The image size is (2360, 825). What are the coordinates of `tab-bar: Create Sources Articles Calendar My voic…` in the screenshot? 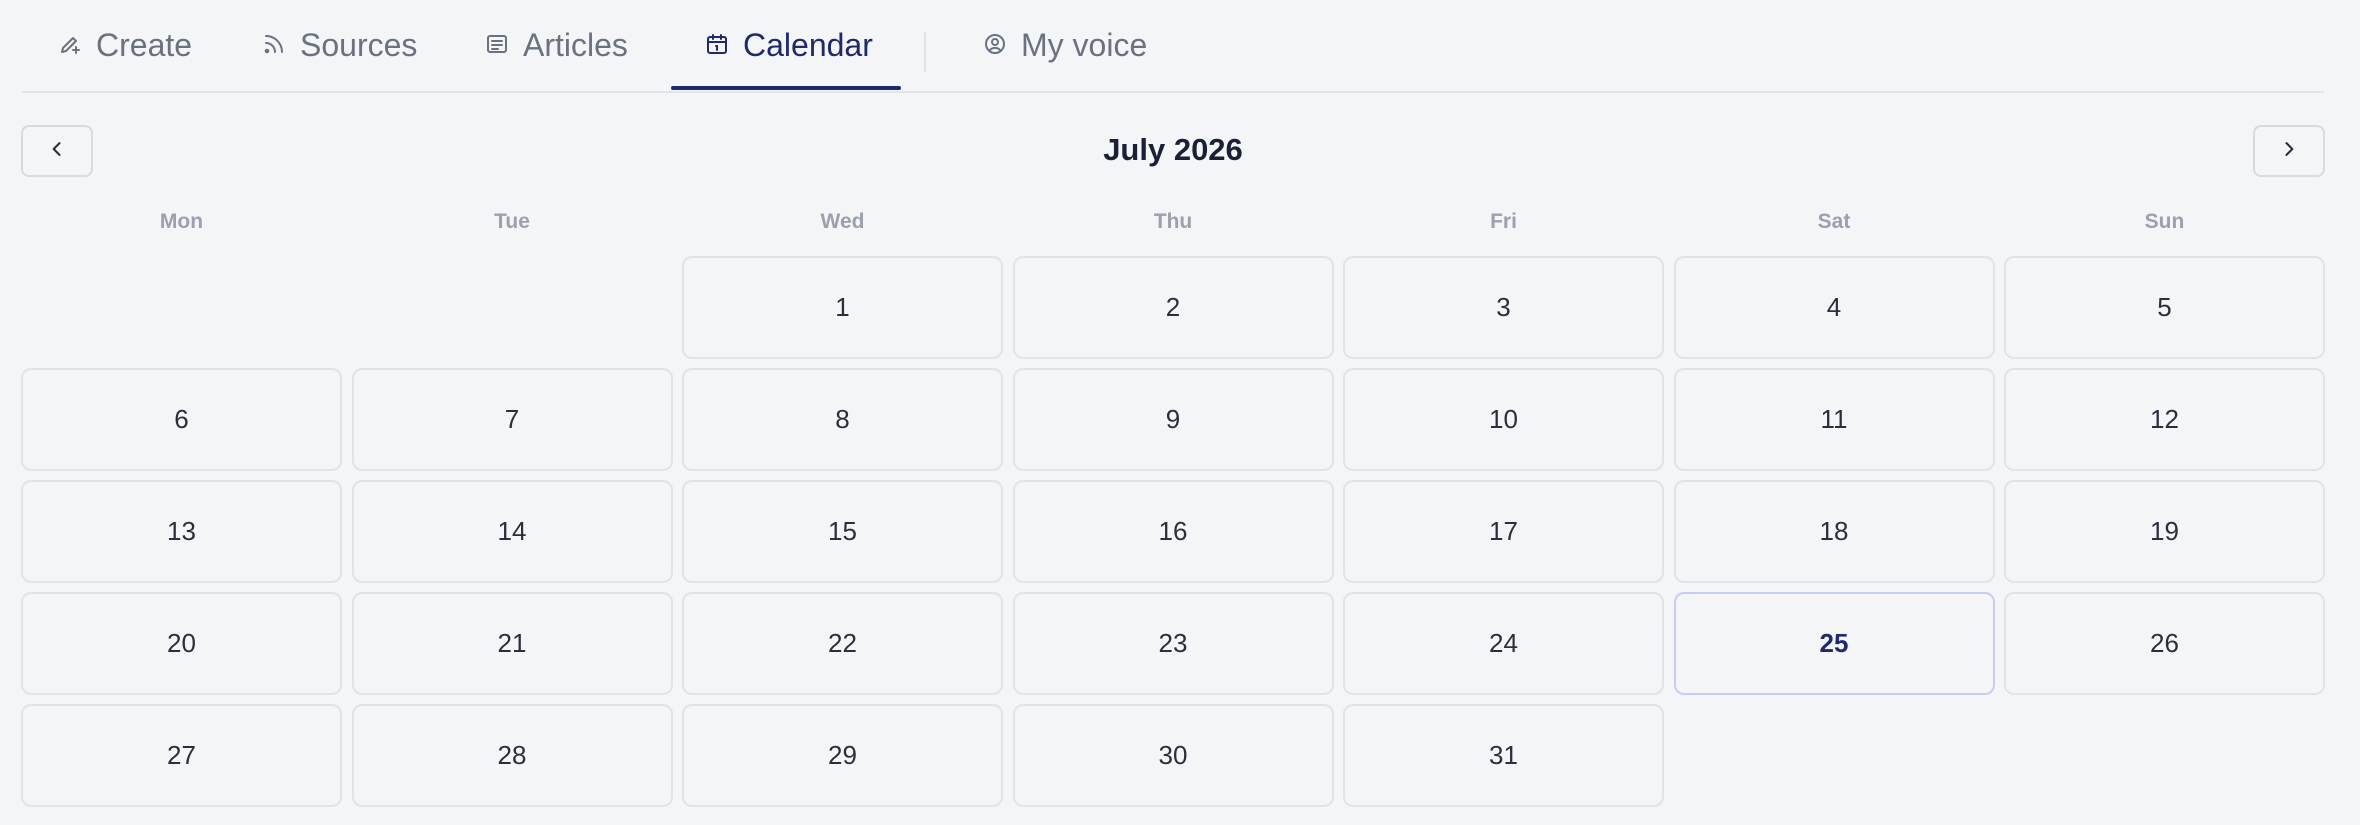 It's located at (1173, 46).